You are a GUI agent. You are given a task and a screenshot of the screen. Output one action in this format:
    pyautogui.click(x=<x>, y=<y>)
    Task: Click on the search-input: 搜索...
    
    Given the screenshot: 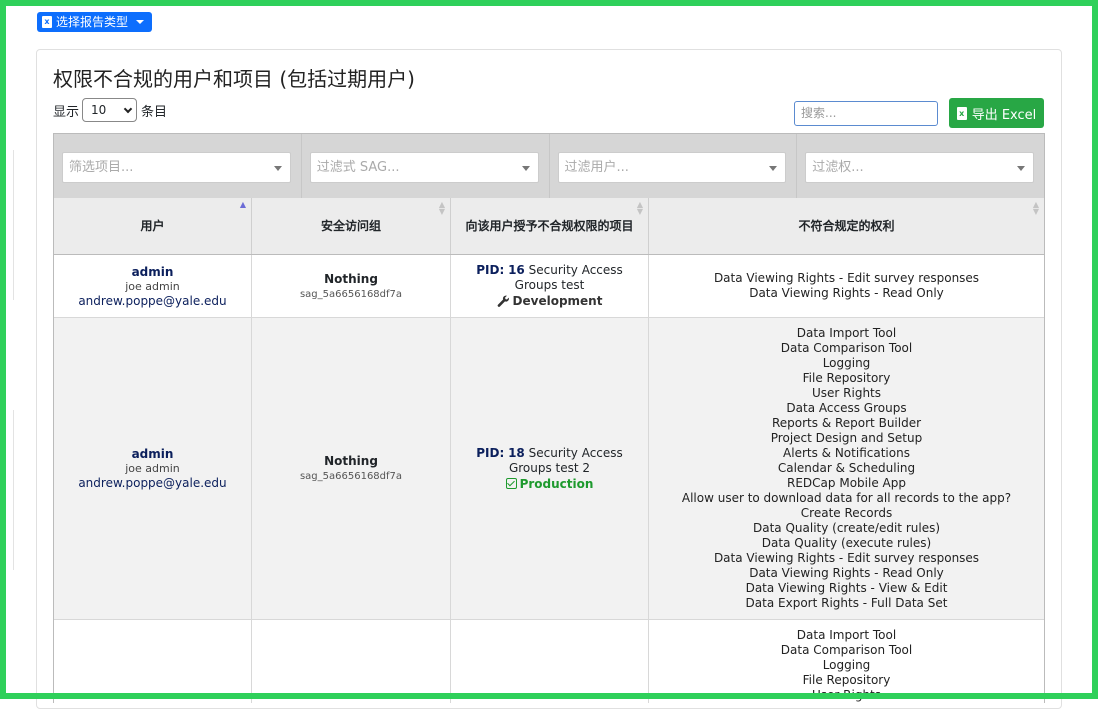 What is the action you would take?
    pyautogui.click(x=866, y=113)
    